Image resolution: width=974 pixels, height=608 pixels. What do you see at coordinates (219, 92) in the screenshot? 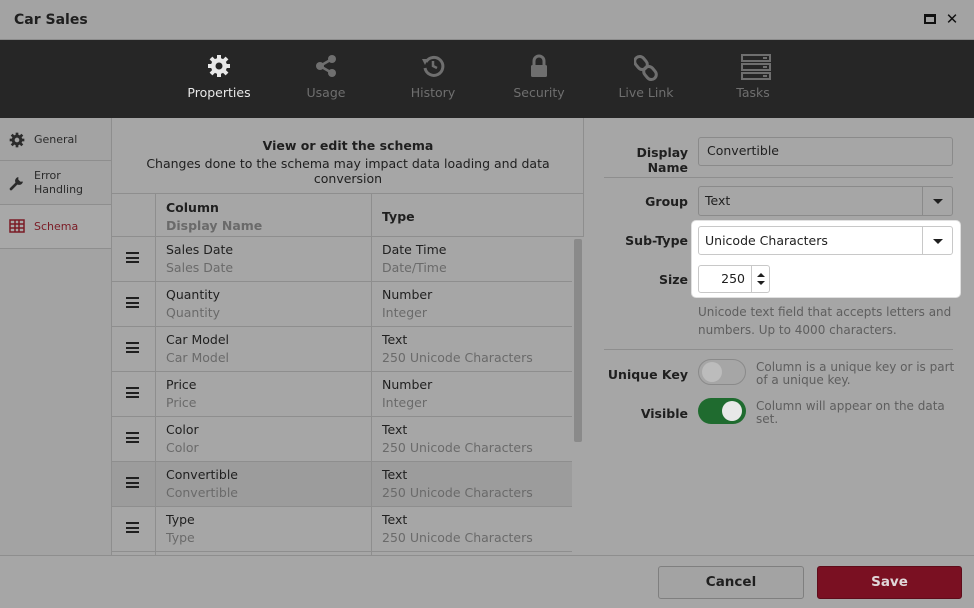
I see `tab-label: Properties` at bounding box center [219, 92].